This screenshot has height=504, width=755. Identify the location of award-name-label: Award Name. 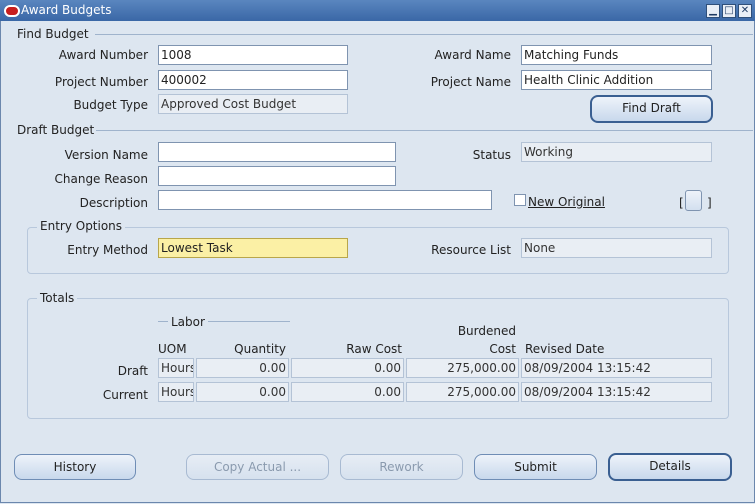
(472, 55).